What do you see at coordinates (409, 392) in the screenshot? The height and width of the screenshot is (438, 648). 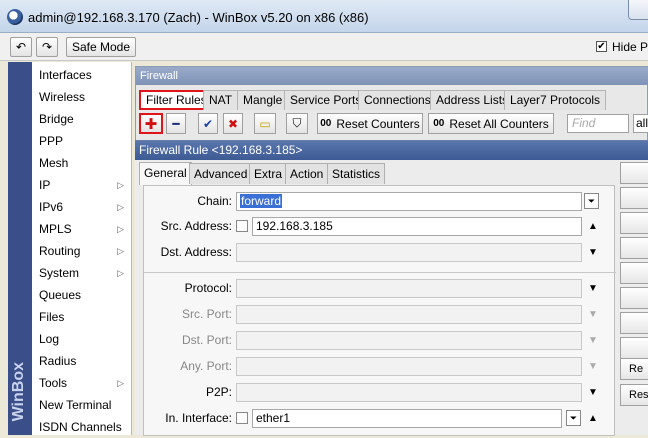 I see `p2p-field` at bounding box center [409, 392].